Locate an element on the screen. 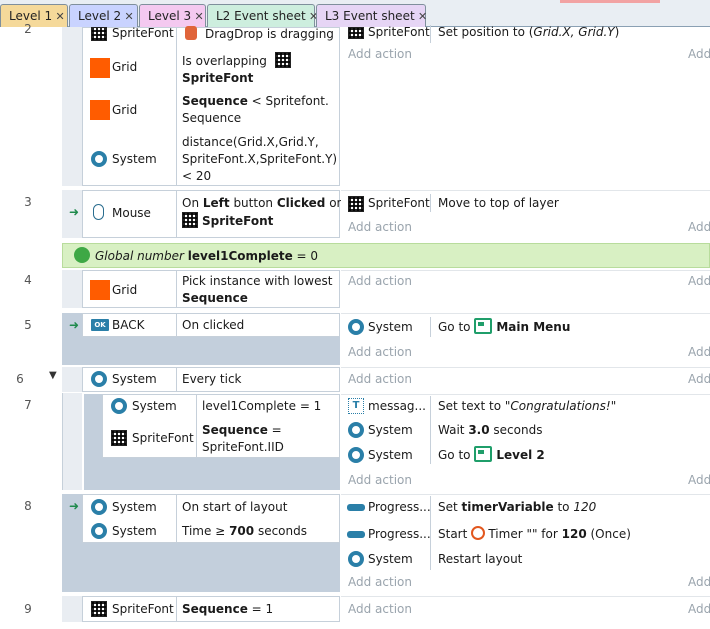 This screenshot has width=710, height=629. collapse-triangle-icon: ▼ is located at coordinates (53, 375).